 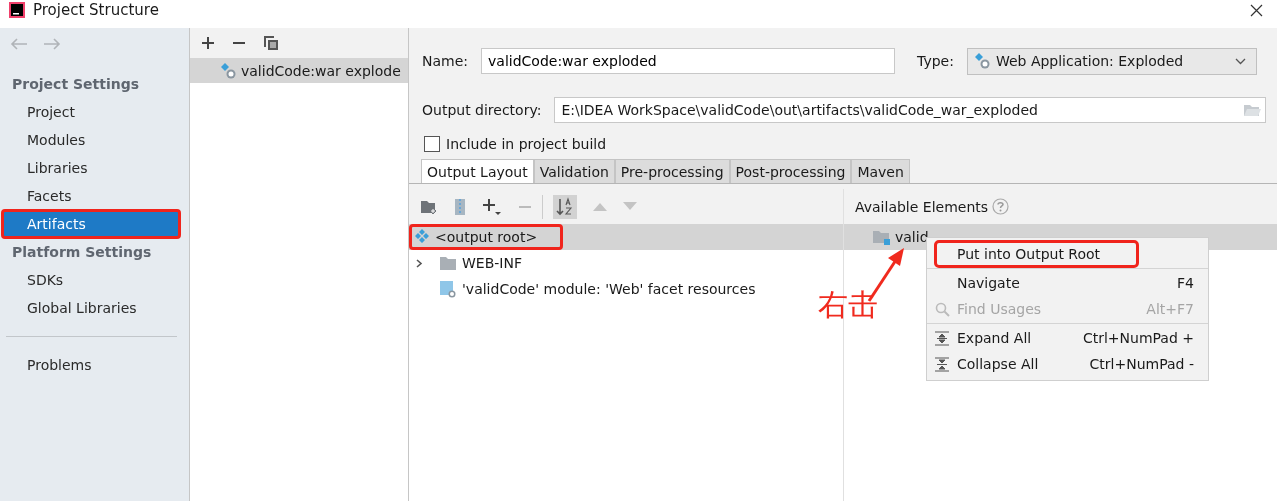 What do you see at coordinates (565, 206) in the screenshot?
I see `sort-icon` at bounding box center [565, 206].